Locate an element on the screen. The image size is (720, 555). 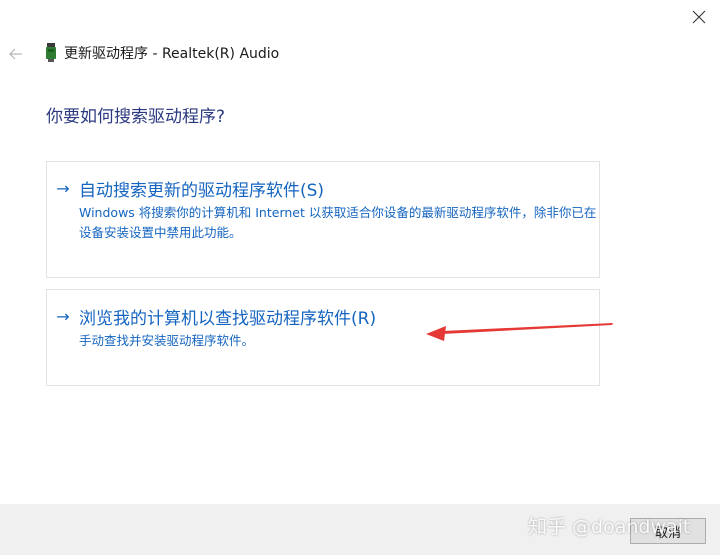
page-heading: 你要如何搜索驱动程序? is located at coordinates (136, 117).